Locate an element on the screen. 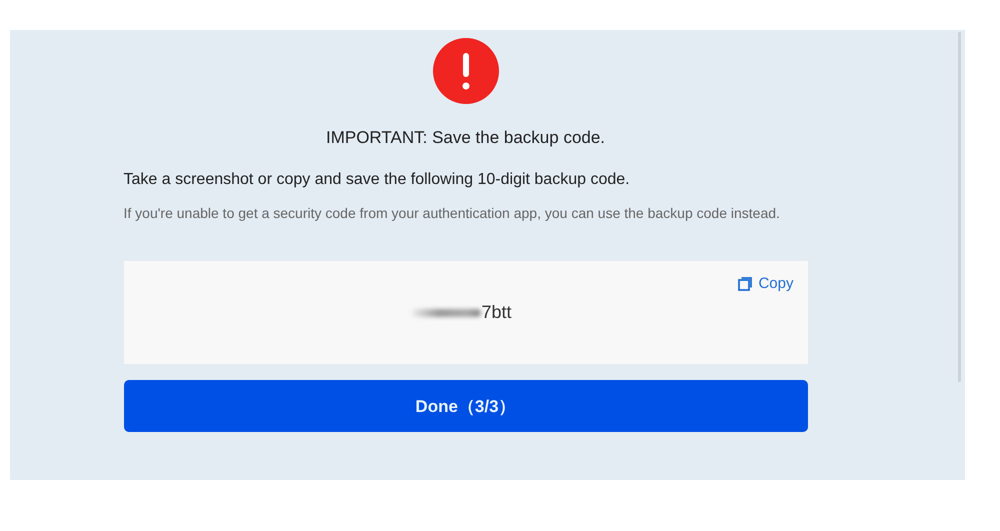 Image resolution: width=1000 pixels, height=531 pixels. copy-button: Copy is located at coordinates (766, 283).